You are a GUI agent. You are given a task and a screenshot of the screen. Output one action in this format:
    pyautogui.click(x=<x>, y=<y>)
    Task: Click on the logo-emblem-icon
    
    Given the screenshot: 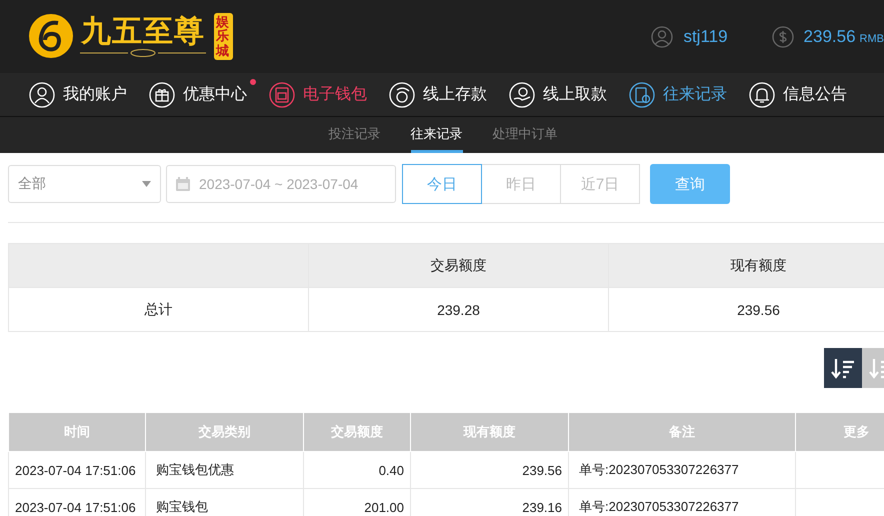 What is the action you would take?
    pyautogui.click(x=51, y=36)
    